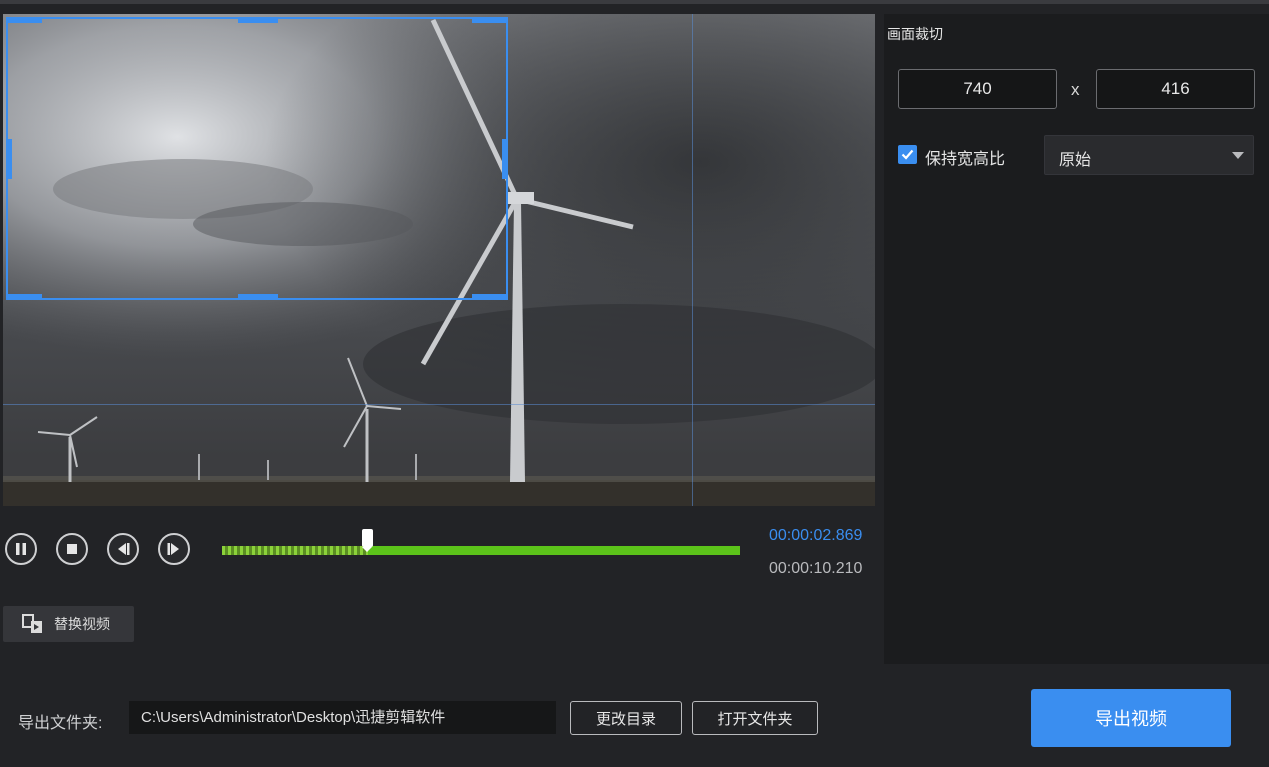  I want to click on keep-aspect-ratio-label: 保持宽高比, so click(965, 159).